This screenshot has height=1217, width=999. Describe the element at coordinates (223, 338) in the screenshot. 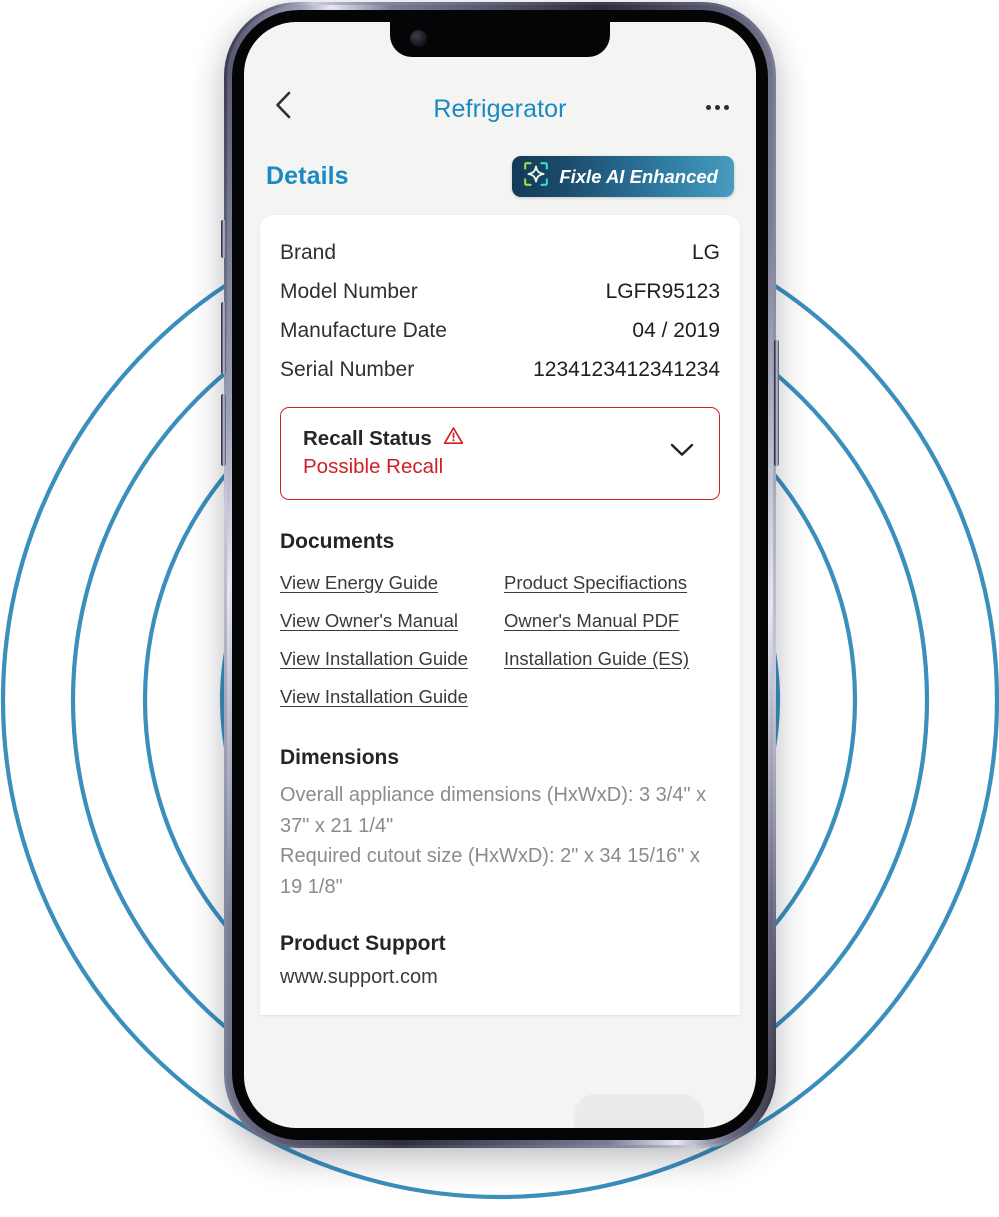

I see `volume-up-button` at that location.